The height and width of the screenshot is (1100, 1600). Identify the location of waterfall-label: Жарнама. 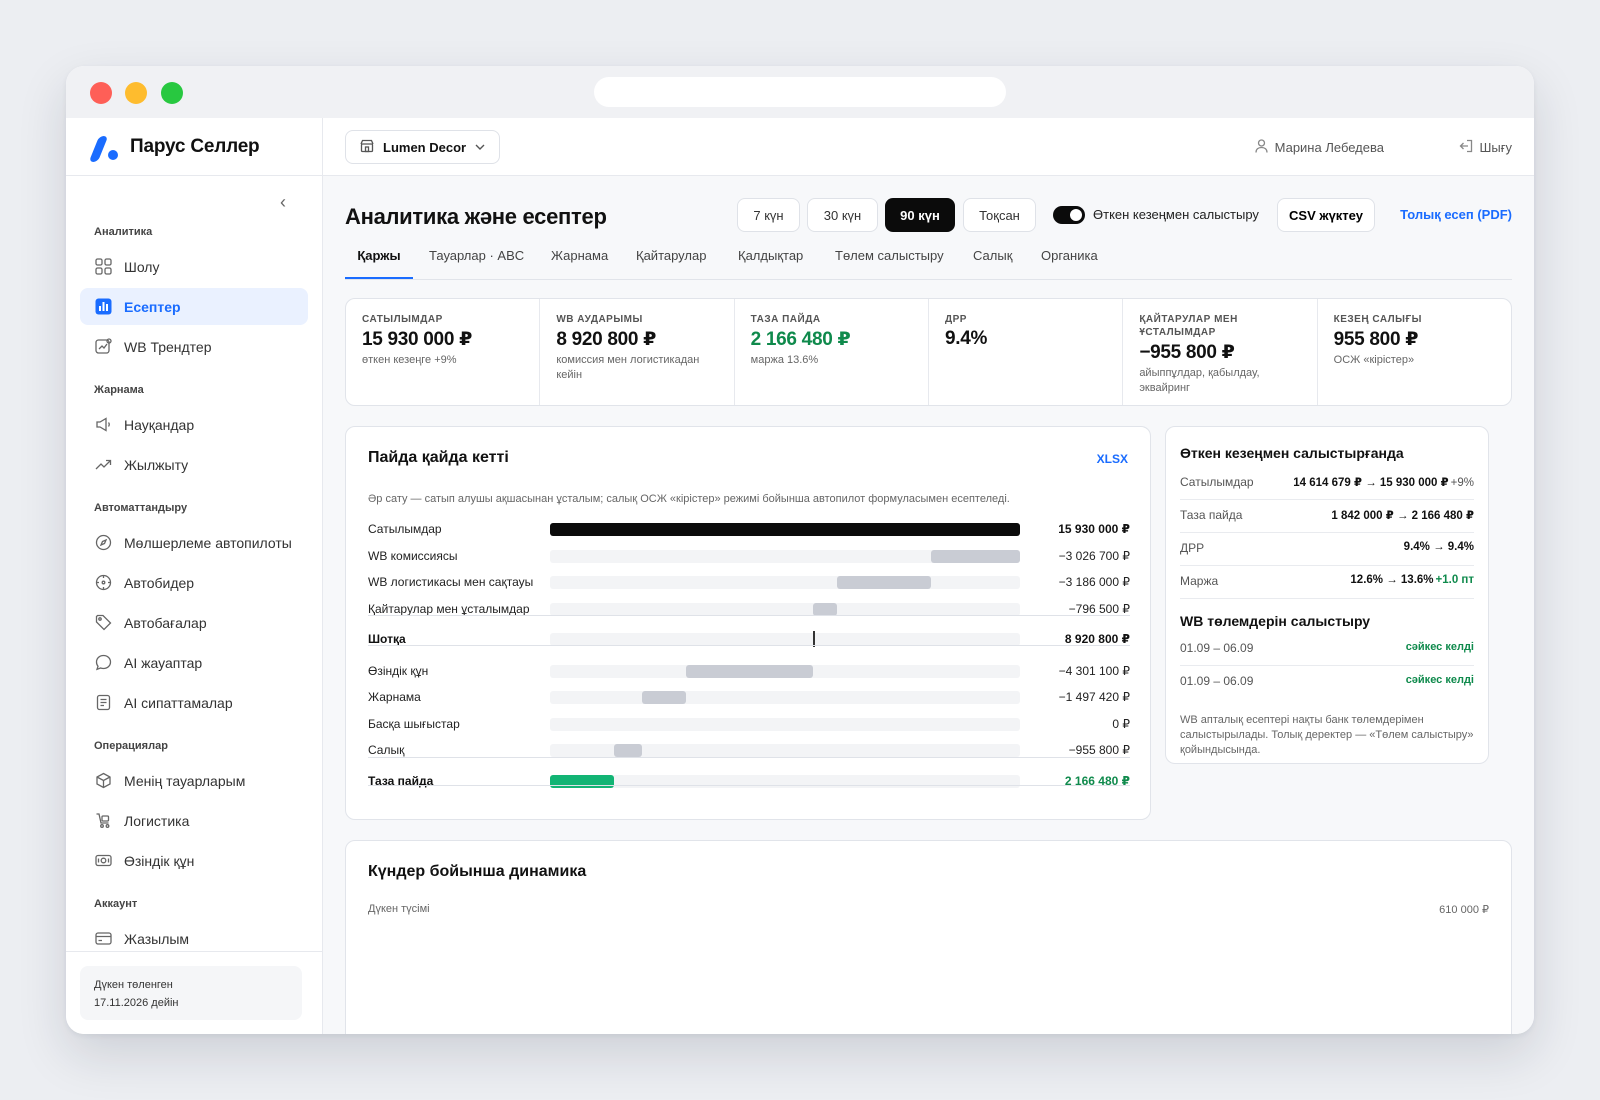
(394, 697).